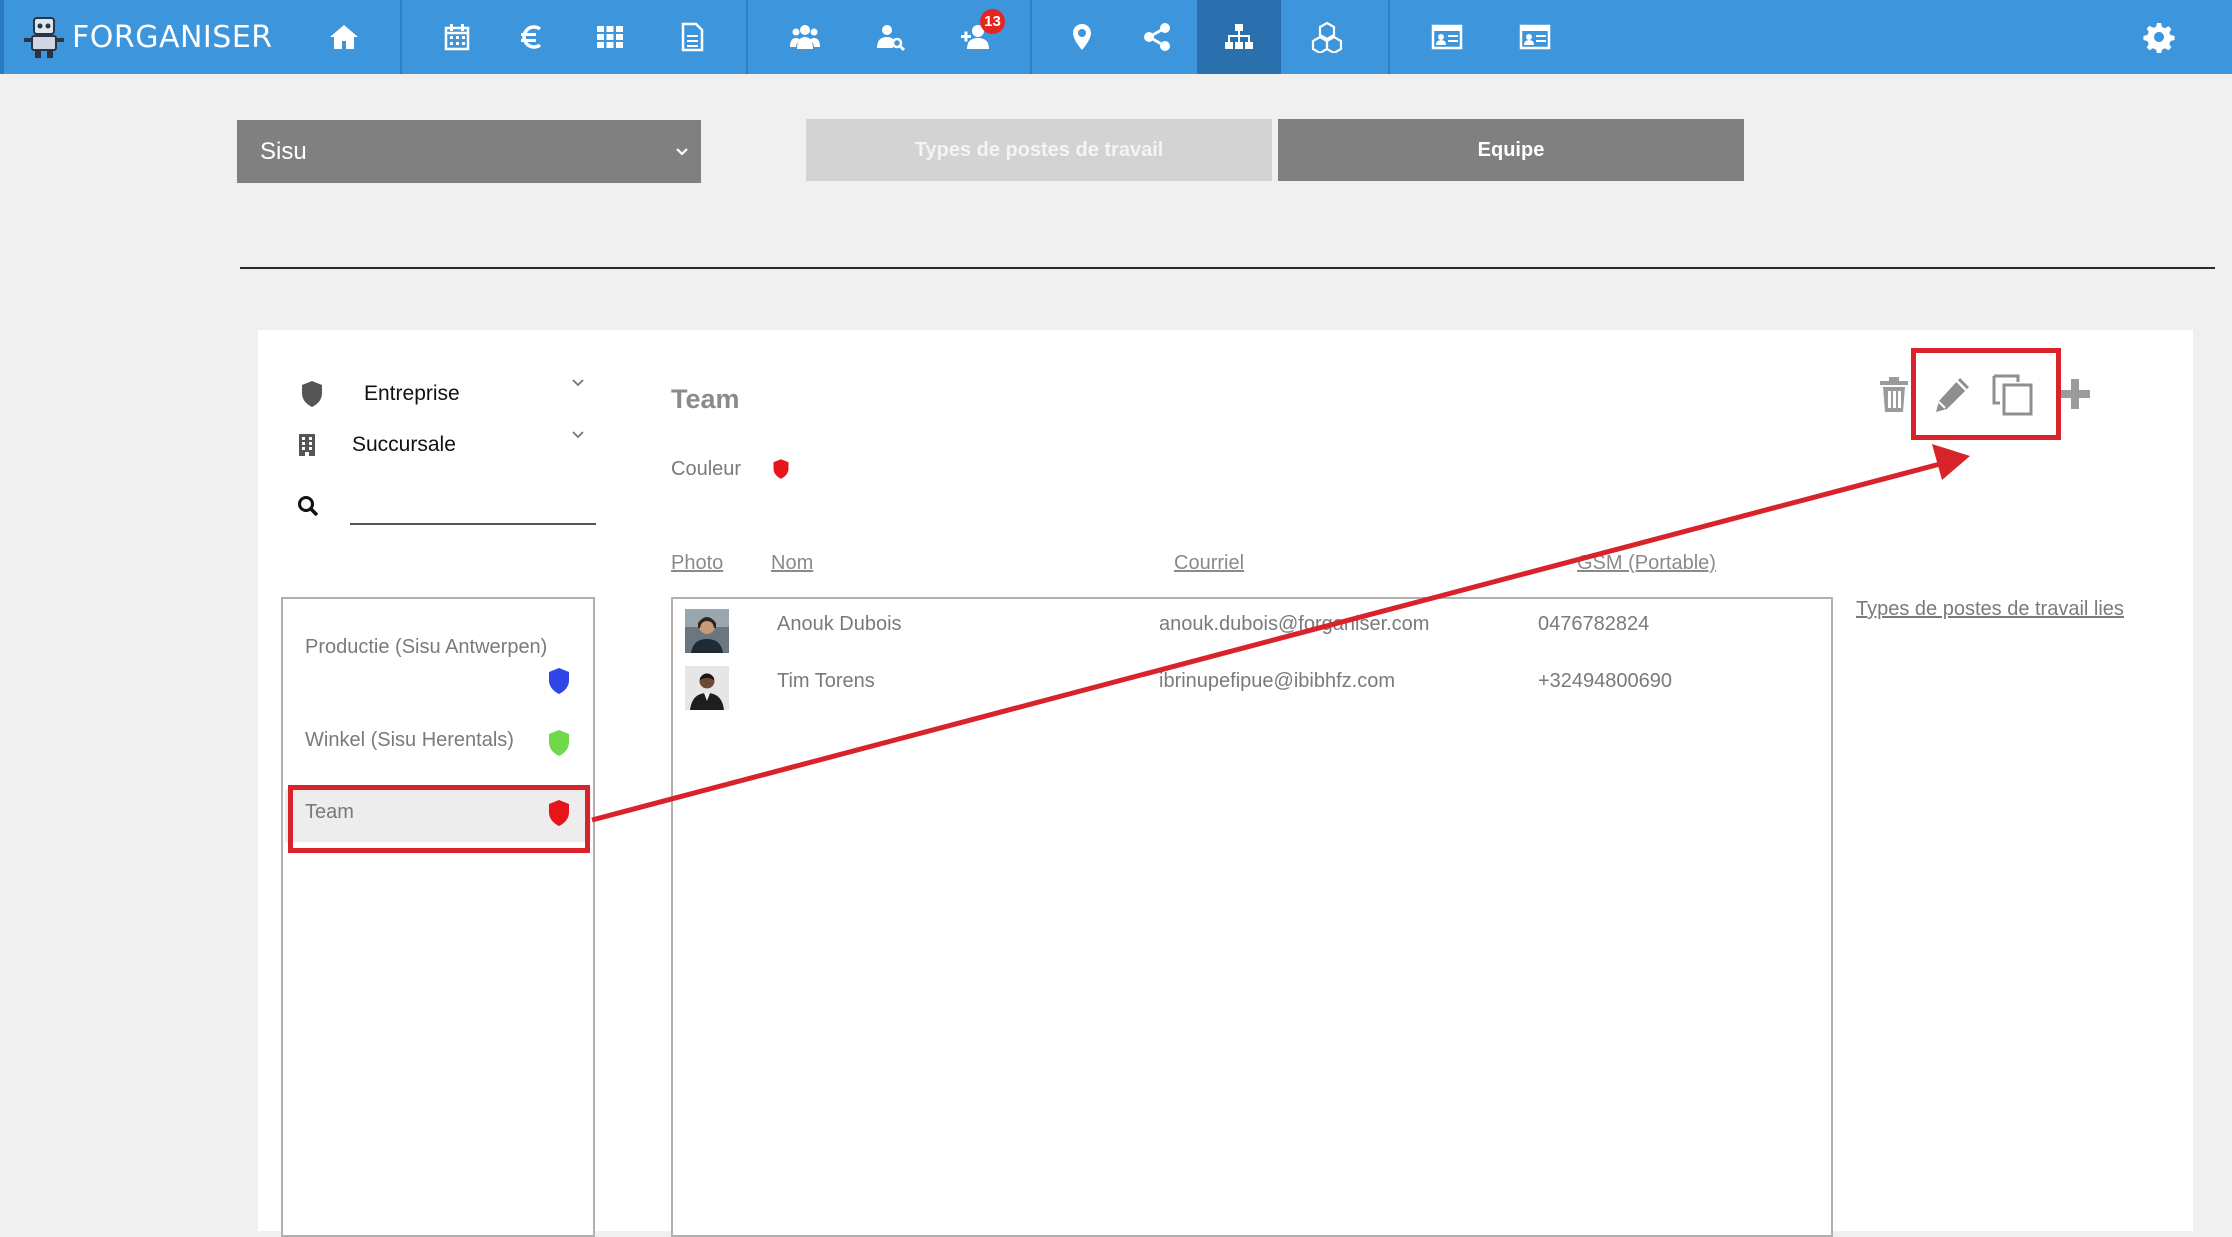  What do you see at coordinates (1227, 268) in the screenshot?
I see `divider` at bounding box center [1227, 268].